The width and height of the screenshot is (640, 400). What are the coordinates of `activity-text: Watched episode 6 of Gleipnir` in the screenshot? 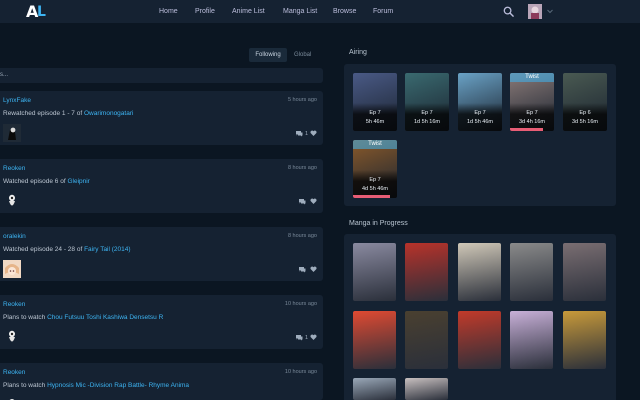 It's located at (46, 181).